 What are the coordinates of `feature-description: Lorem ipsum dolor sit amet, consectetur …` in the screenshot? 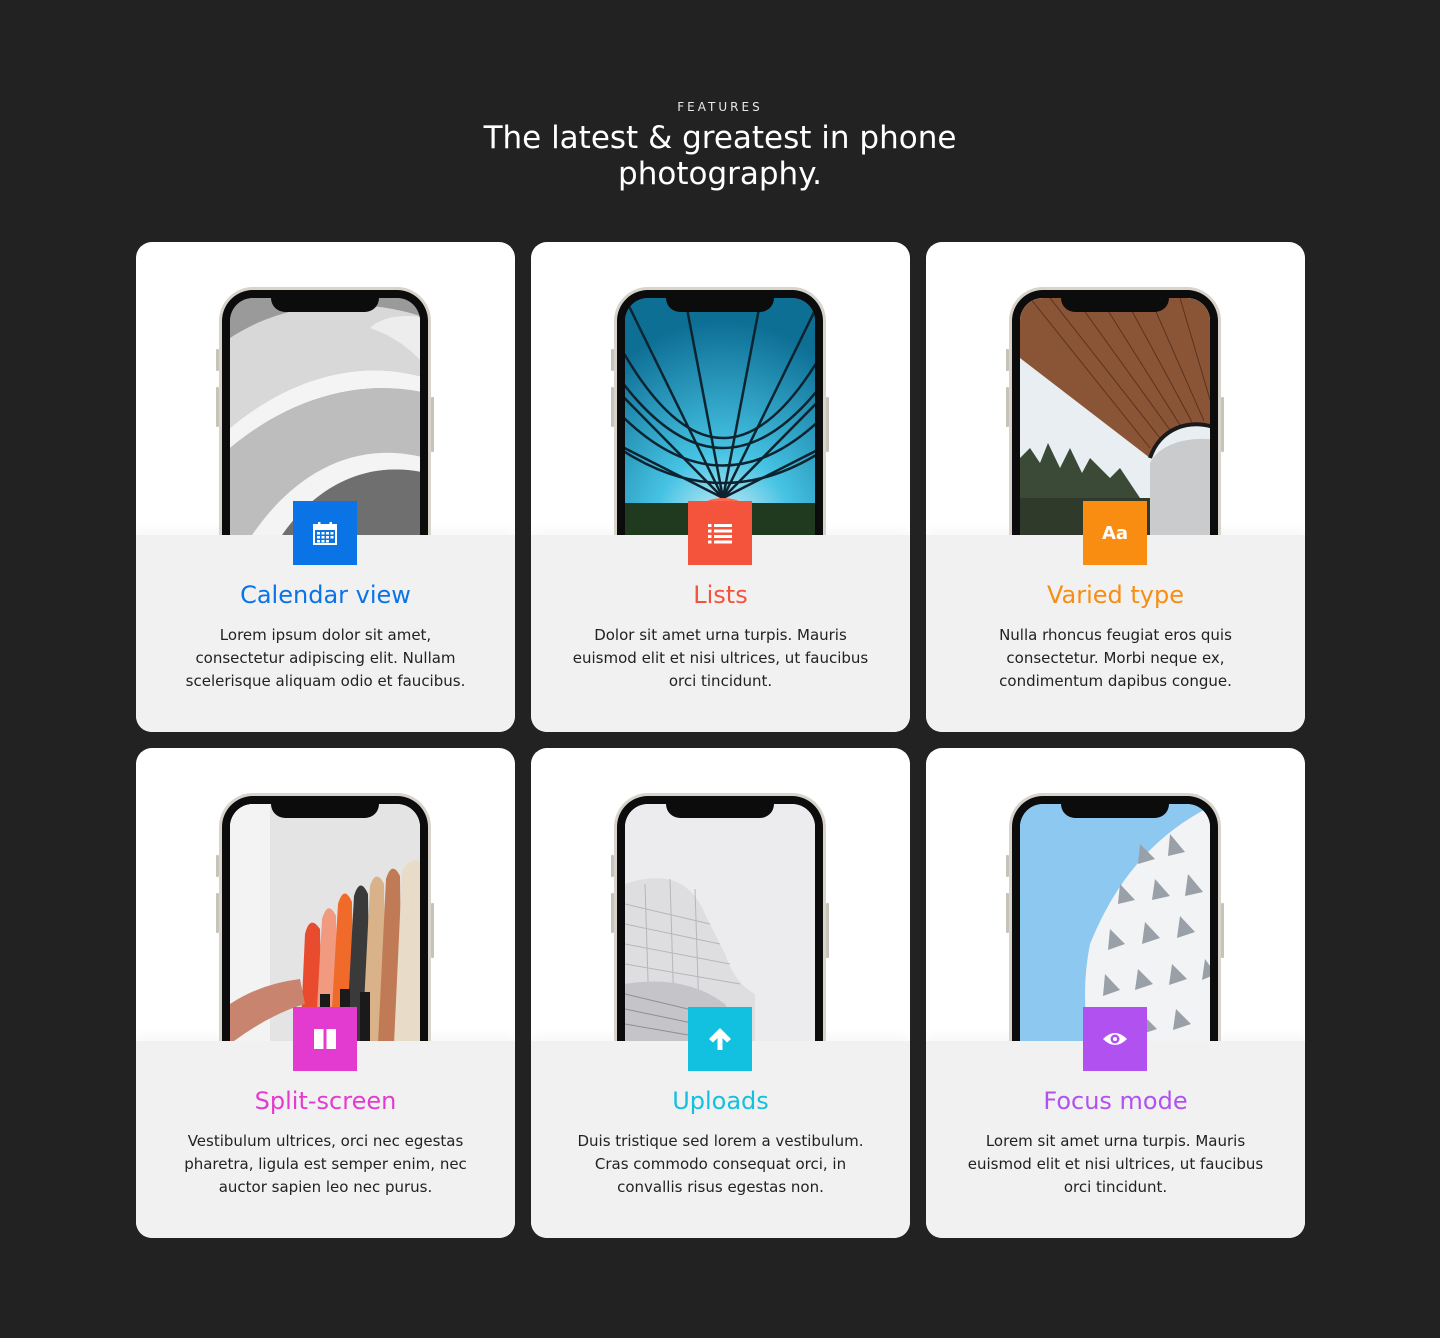 It's located at (325, 658).